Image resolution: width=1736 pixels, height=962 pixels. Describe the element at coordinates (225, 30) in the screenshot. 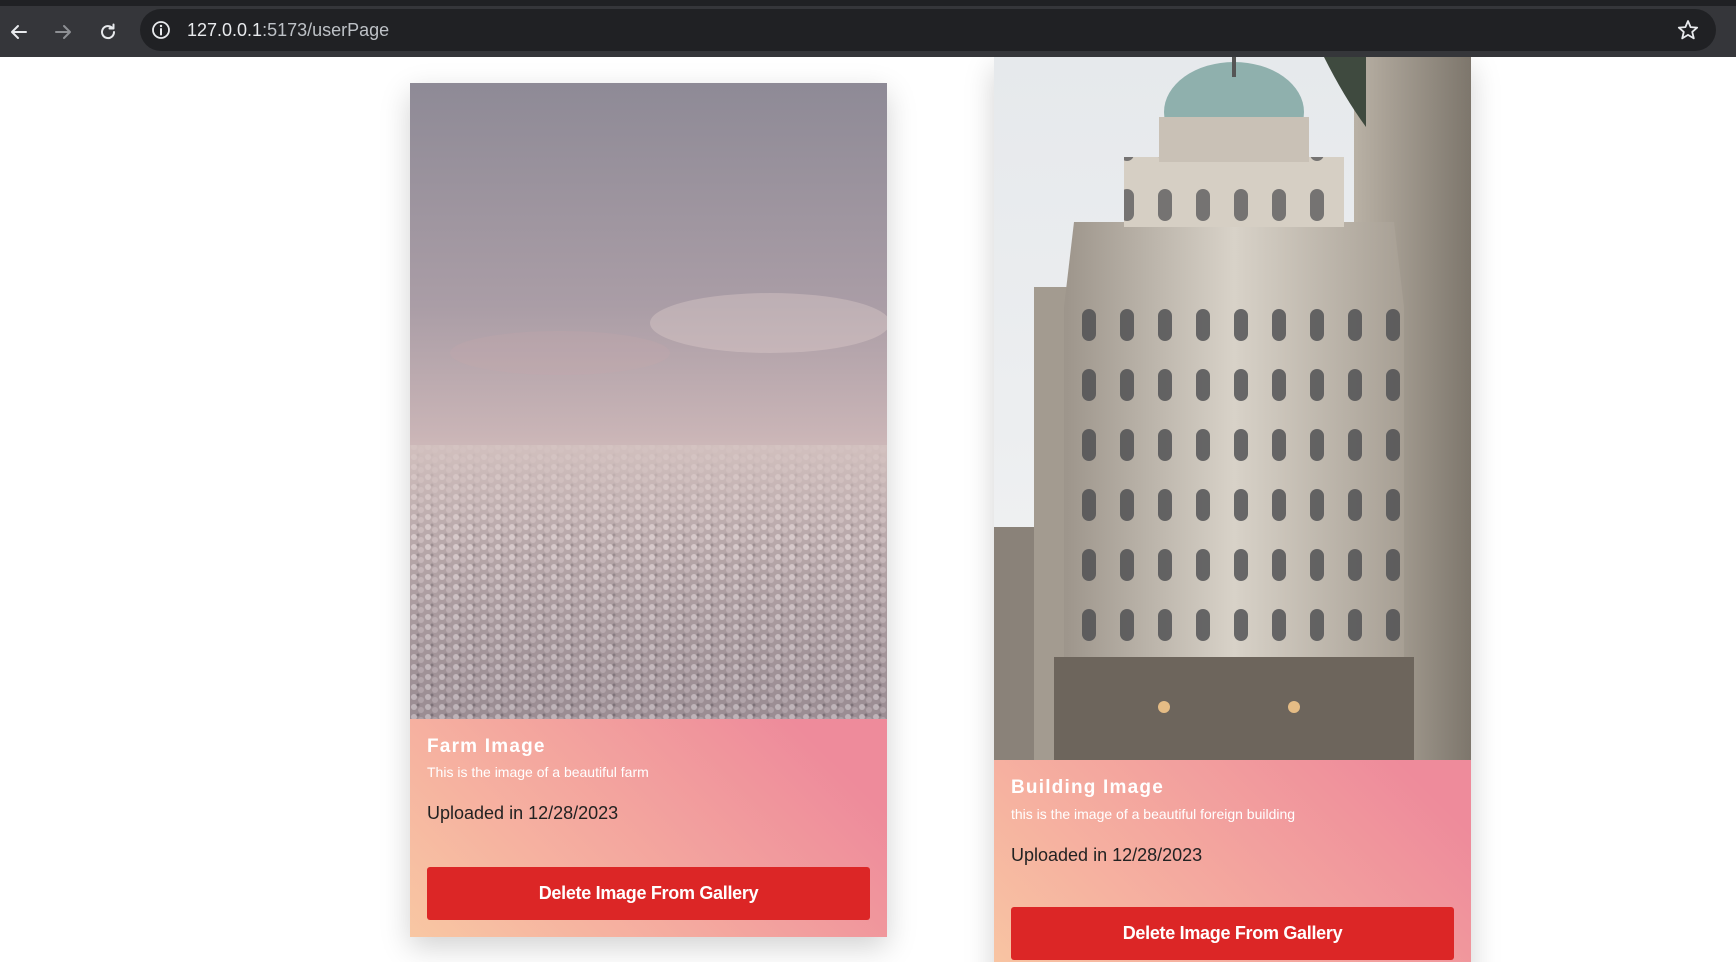

I see `url-host: 127.0.0.1` at that location.